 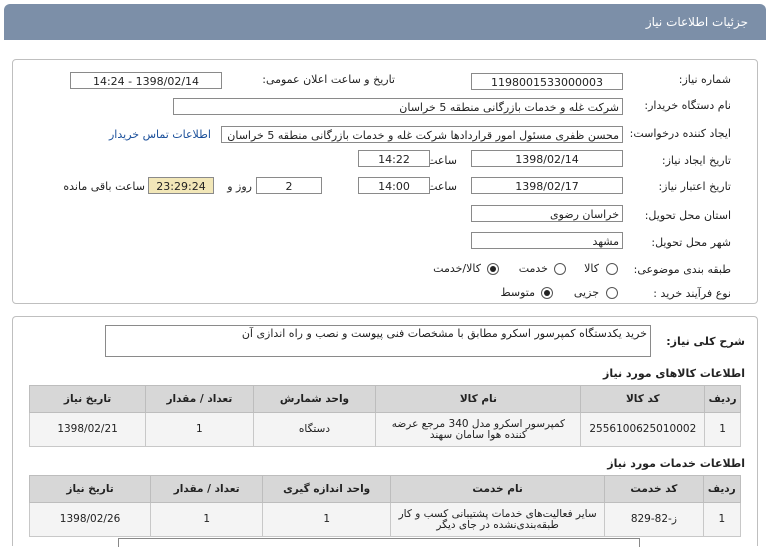 What do you see at coordinates (560, 269) in the screenshot?
I see `category-radio-service` at bounding box center [560, 269].